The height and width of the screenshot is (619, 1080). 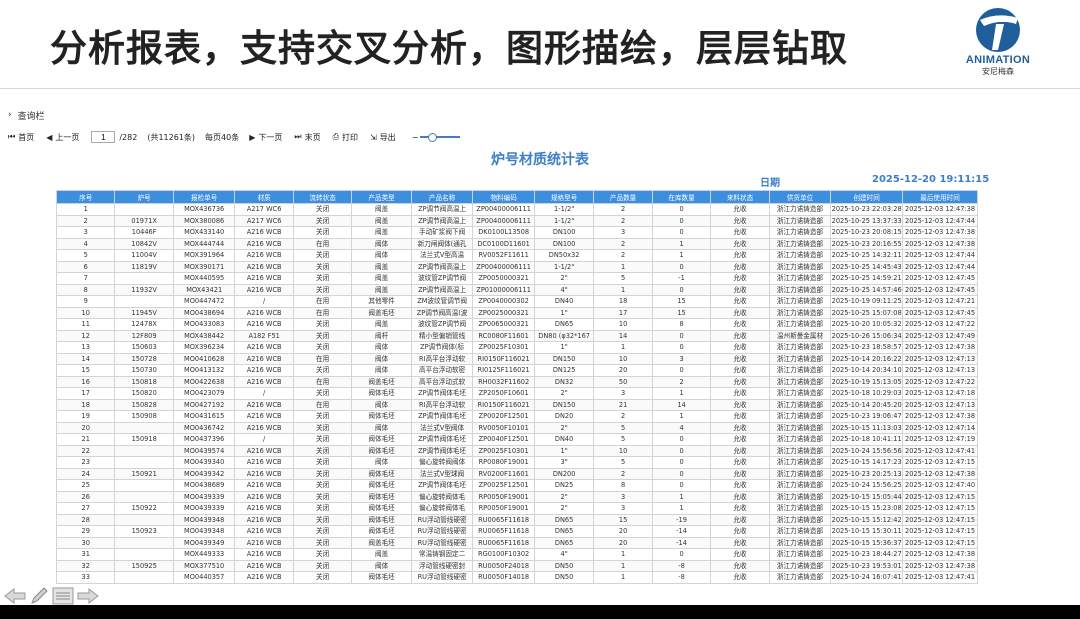 What do you see at coordinates (623, 542) in the screenshot?
I see `table-cell: 20` at bounding box center [623, 542].